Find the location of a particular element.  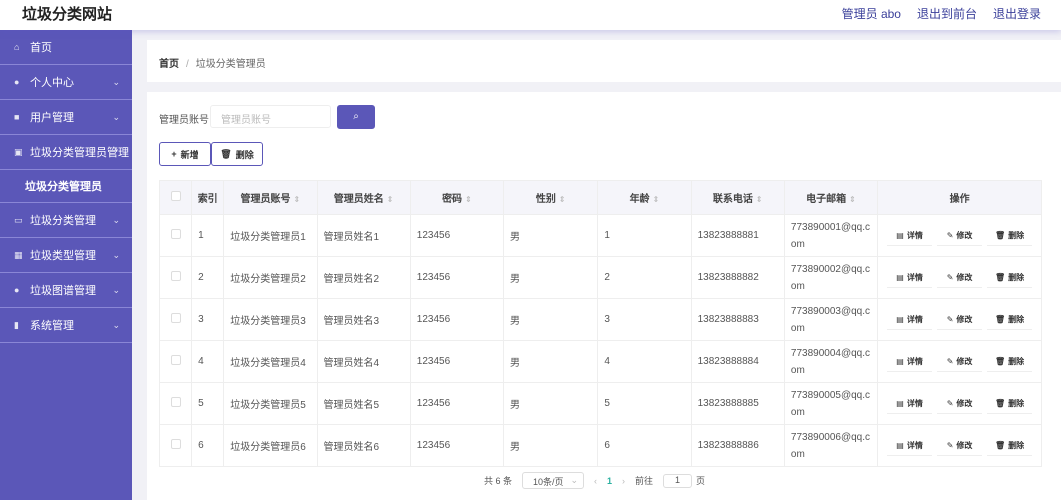

home-icon: ⌂ is located at coordinates (17, 47).